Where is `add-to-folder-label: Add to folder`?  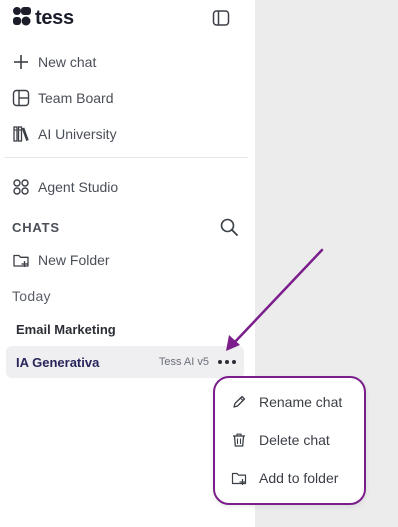 add-to-folder-label: Add to folder is located at coordinates (299, 478).